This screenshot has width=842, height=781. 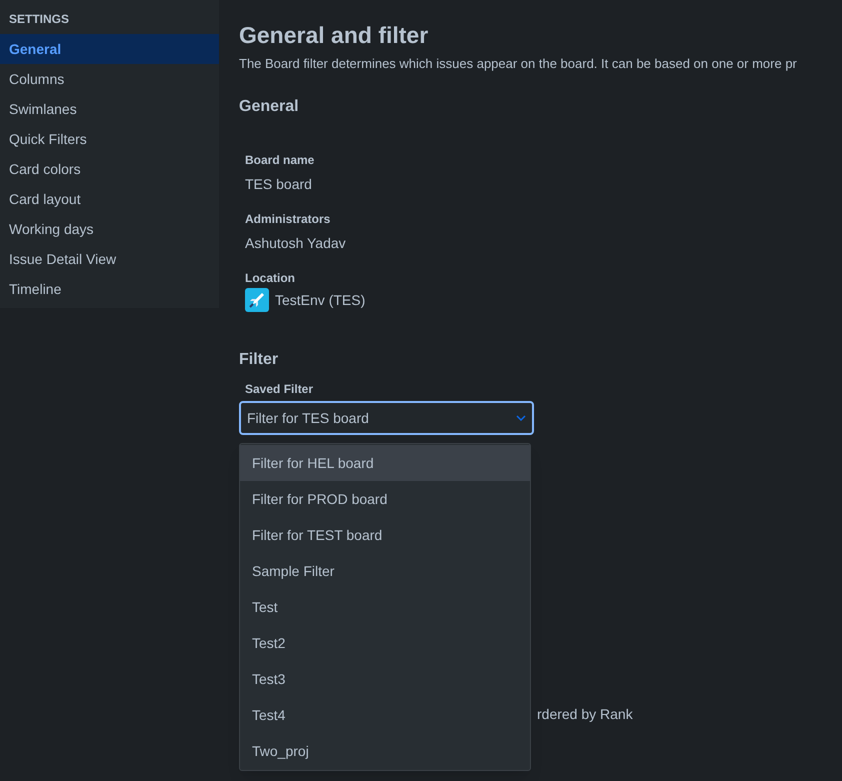 I want to click on dropdown-option: Test, so click(x=385, y=607).